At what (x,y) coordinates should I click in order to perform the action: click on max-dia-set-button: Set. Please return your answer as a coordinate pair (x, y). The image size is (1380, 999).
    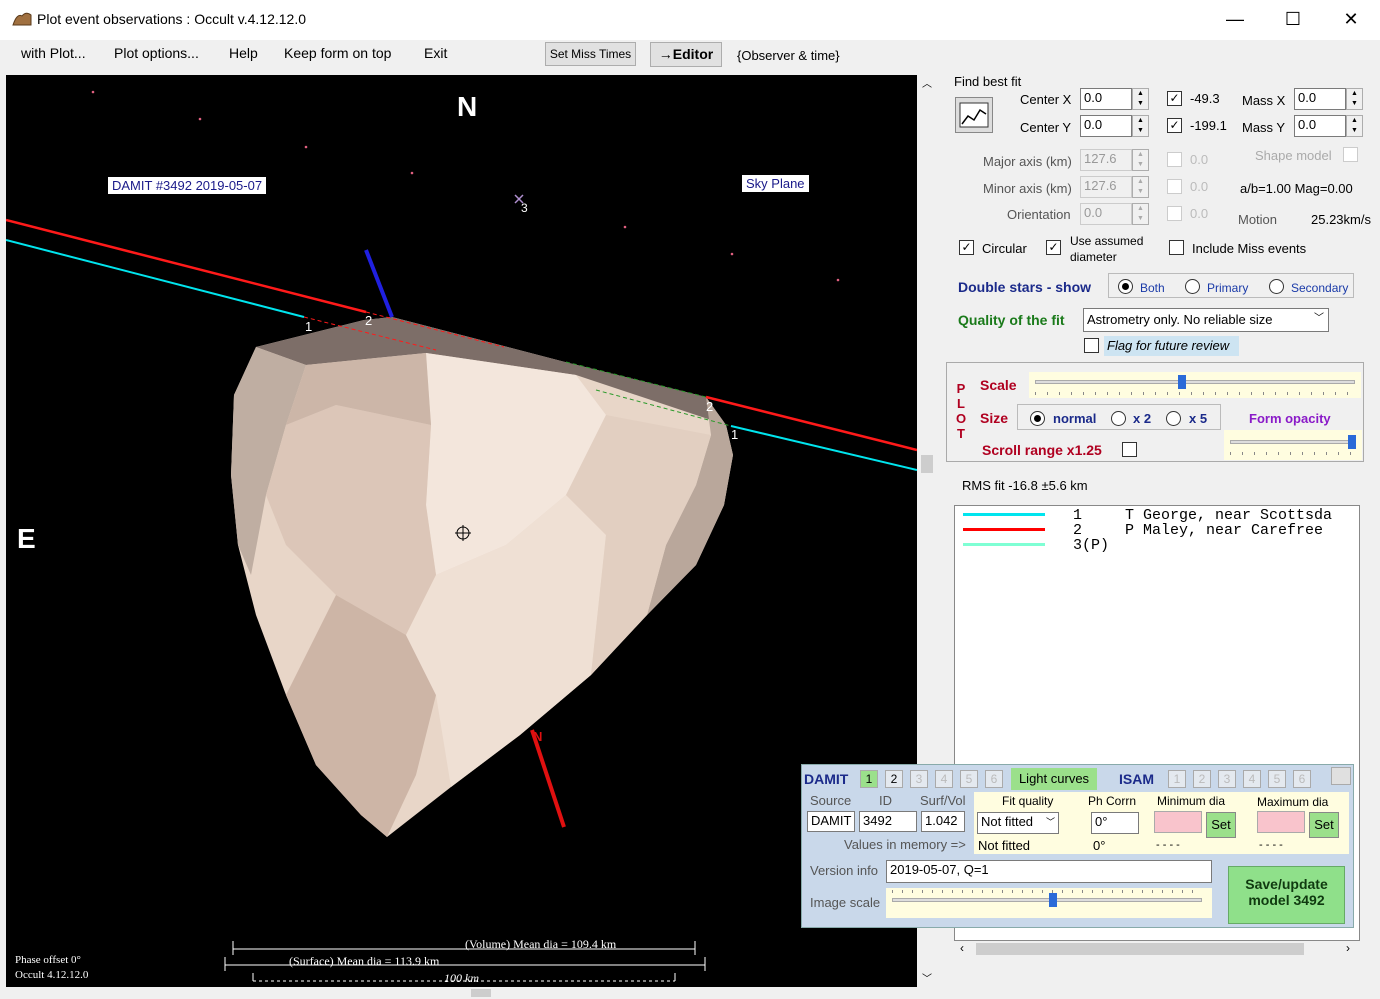
    Looking at the image, I should click on (1324, 825).